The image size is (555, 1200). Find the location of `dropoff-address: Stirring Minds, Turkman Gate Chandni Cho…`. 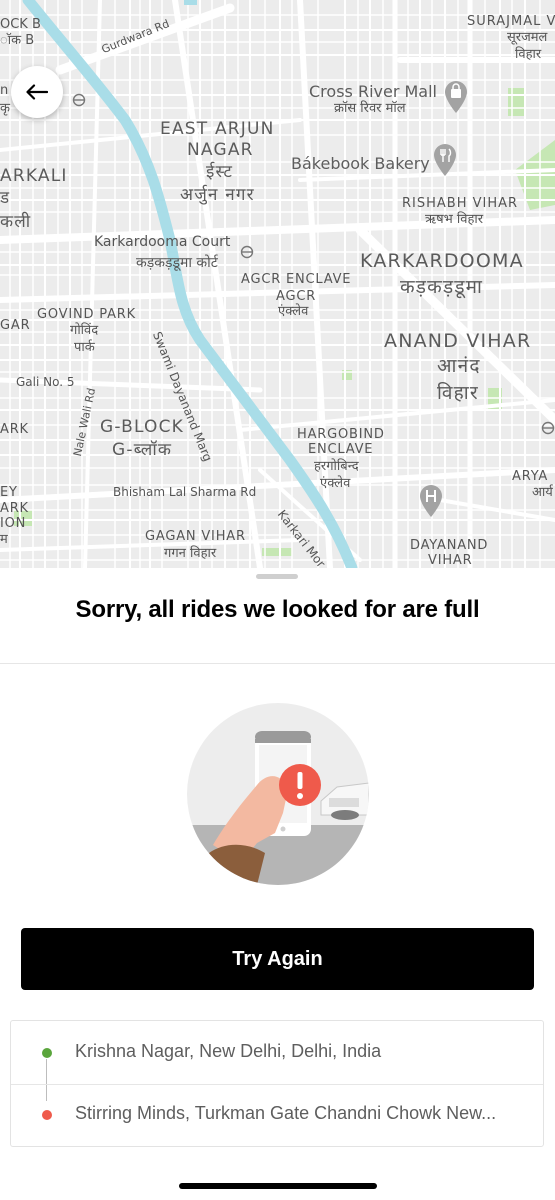

dropoff-address: Stirring Minds, Turkman Gate Chandni Cho… is located at coordinates (286, 1113).